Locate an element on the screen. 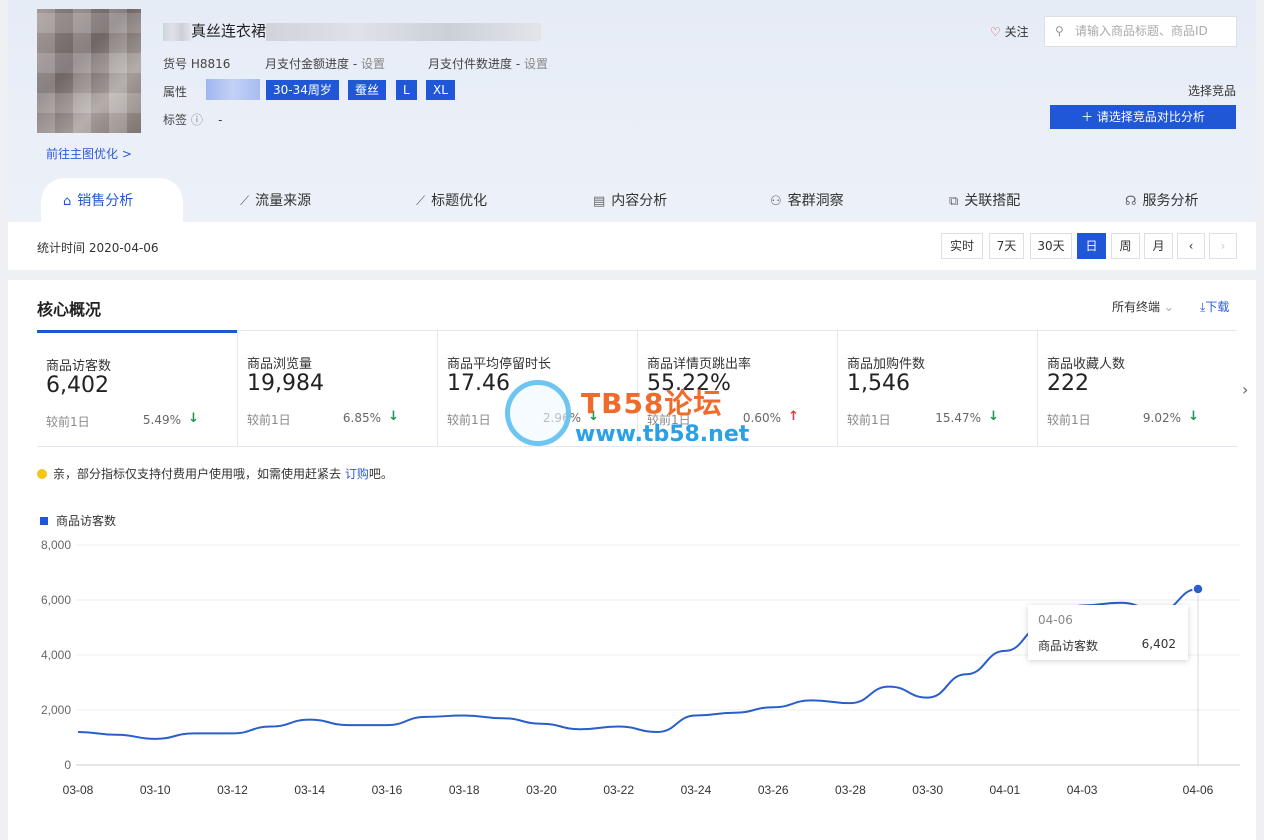 This screenshot has width=1264, height=840. set-pay-count-link: 设置 is located at coordinates (536, 64).